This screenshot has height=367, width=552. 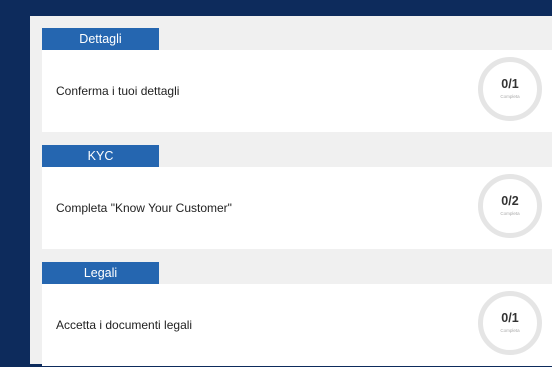 What do you see at coordinates (100, 156) in the screenshot?
I see `section-tab-kyc: KYC` at bounding box center [100, 156].